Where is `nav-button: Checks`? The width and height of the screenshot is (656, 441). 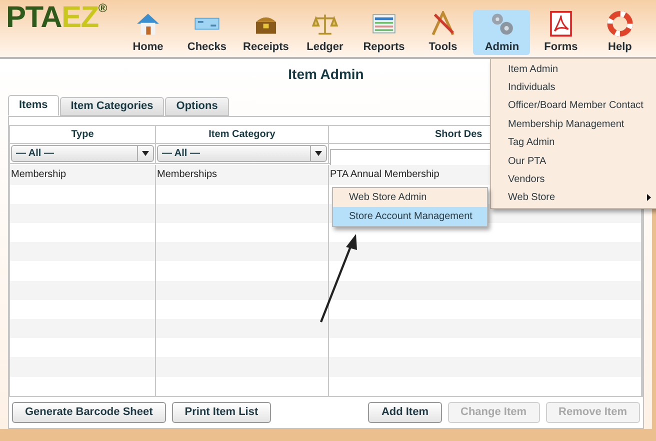 nav-button: Checks is located at coordinates (207, 32).